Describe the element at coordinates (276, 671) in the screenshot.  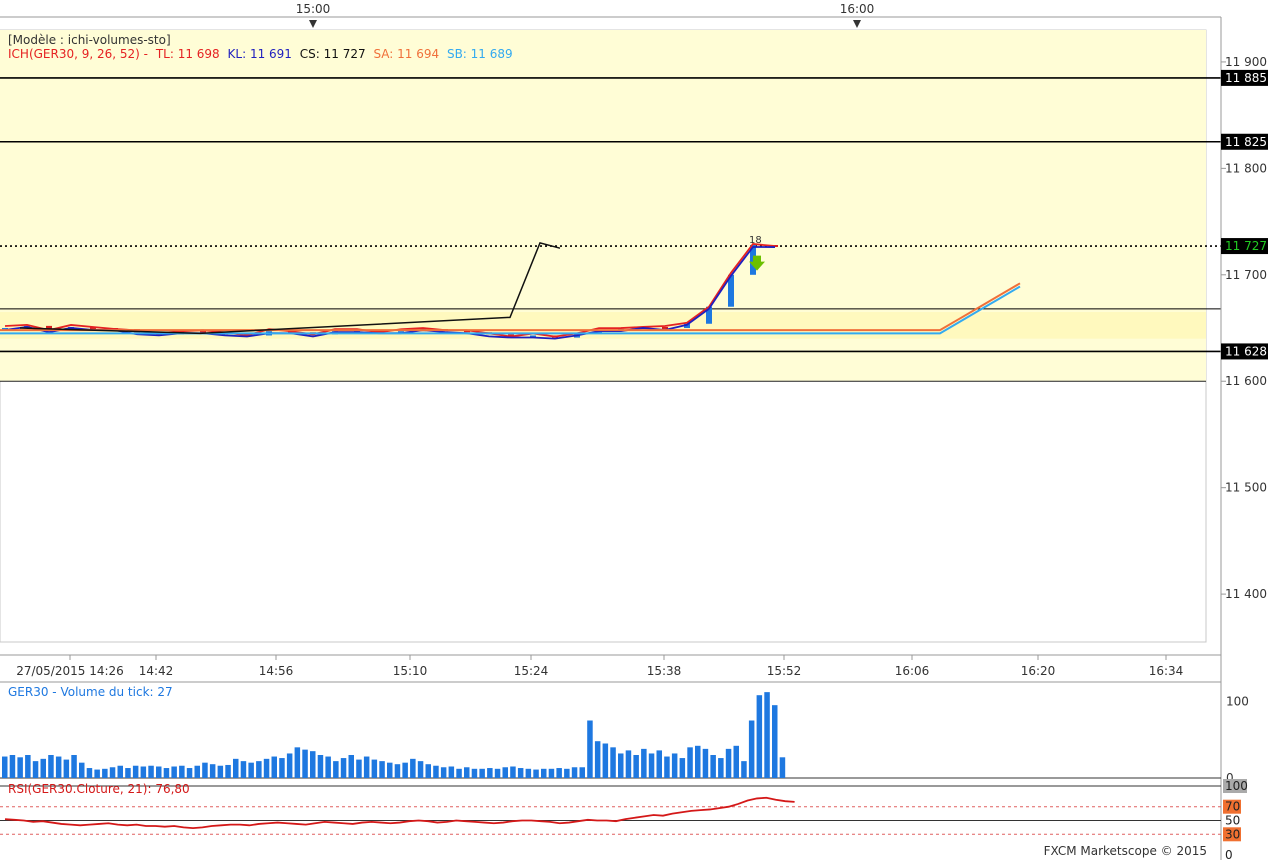
I see `time-axis-label: 14:56` at that location.